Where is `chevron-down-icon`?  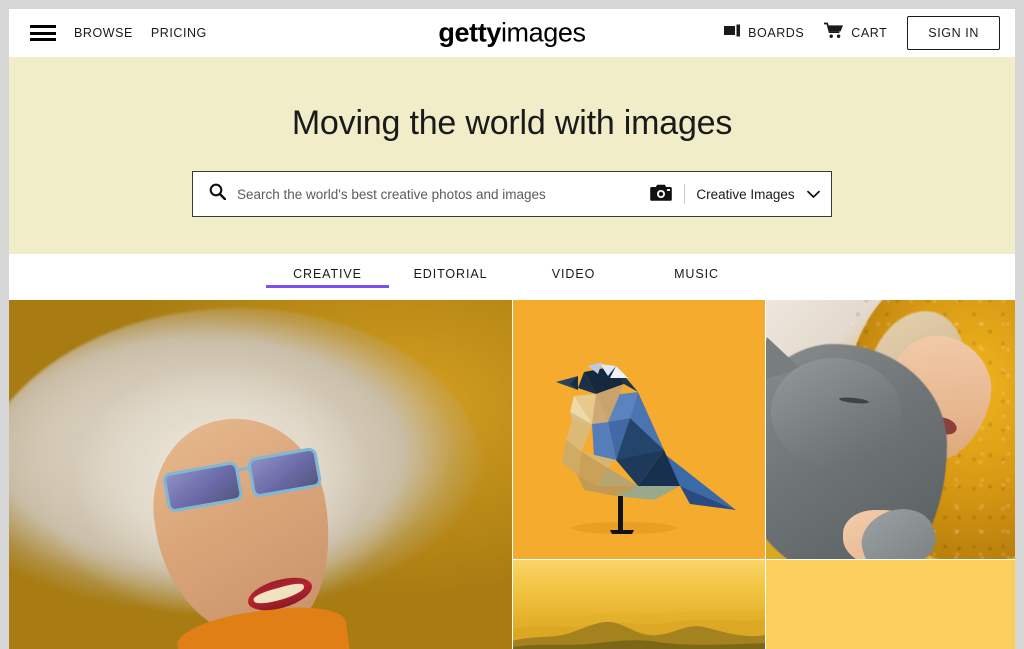
chevron-down-icon is located at coordinates (813, 194).